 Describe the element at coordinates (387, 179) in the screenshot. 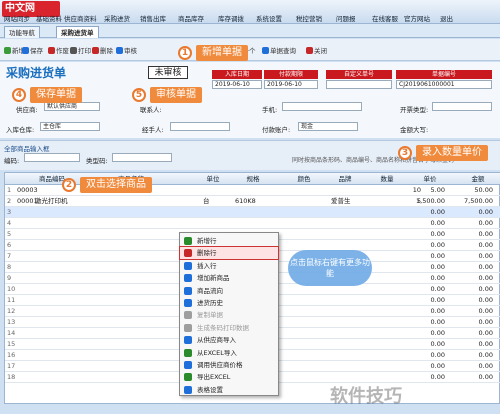

I see `column-header: 数量` at that location.